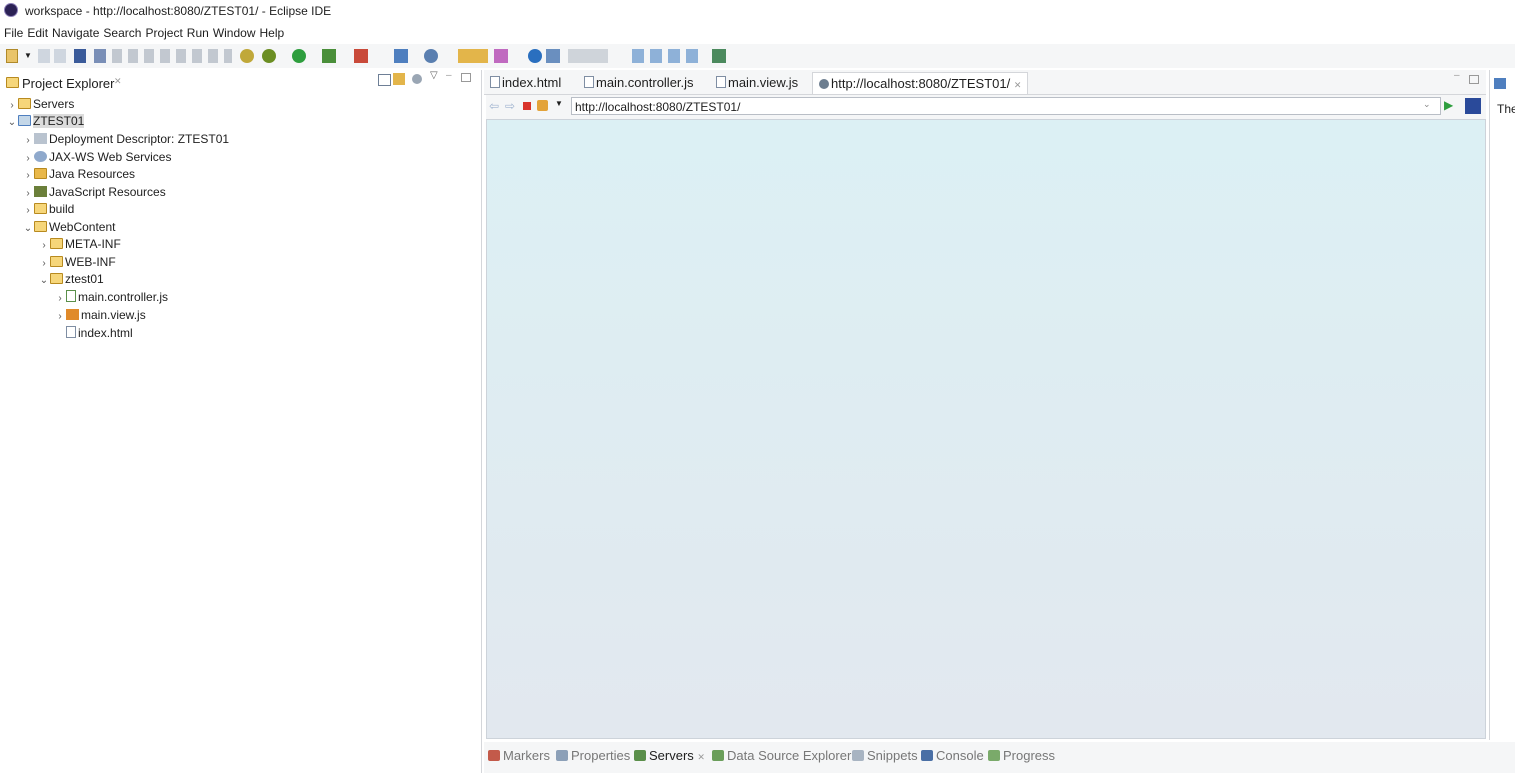 The width and height of the screenshot is (1515, 773). Describe the element at coordinates (588, 56) in the screenshot. I see `annotation-nav-icon` at that location.